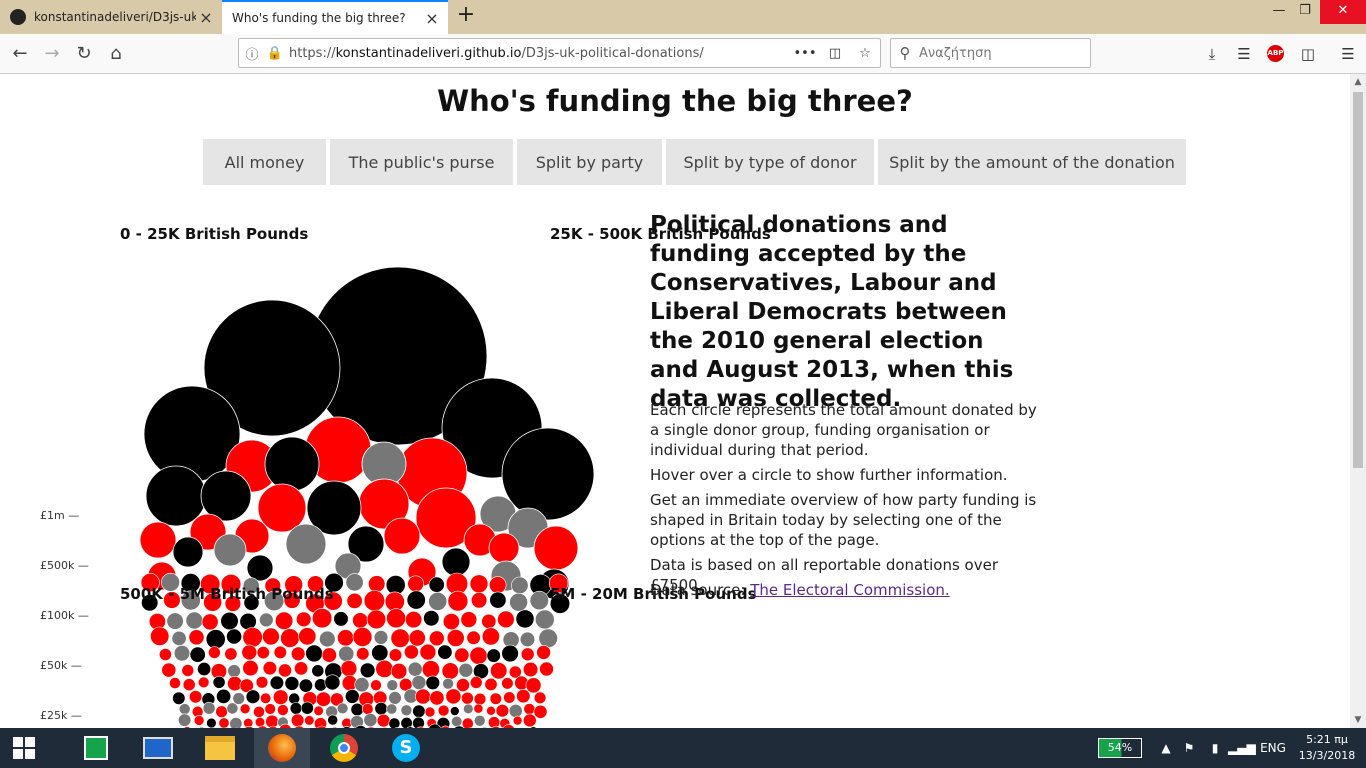 The width and height of the screenshot is (1366, 768). What do you see at coordinates (344, 748) in the screenshot?
I see `chrome-icon` at bounding box center [344, 748].